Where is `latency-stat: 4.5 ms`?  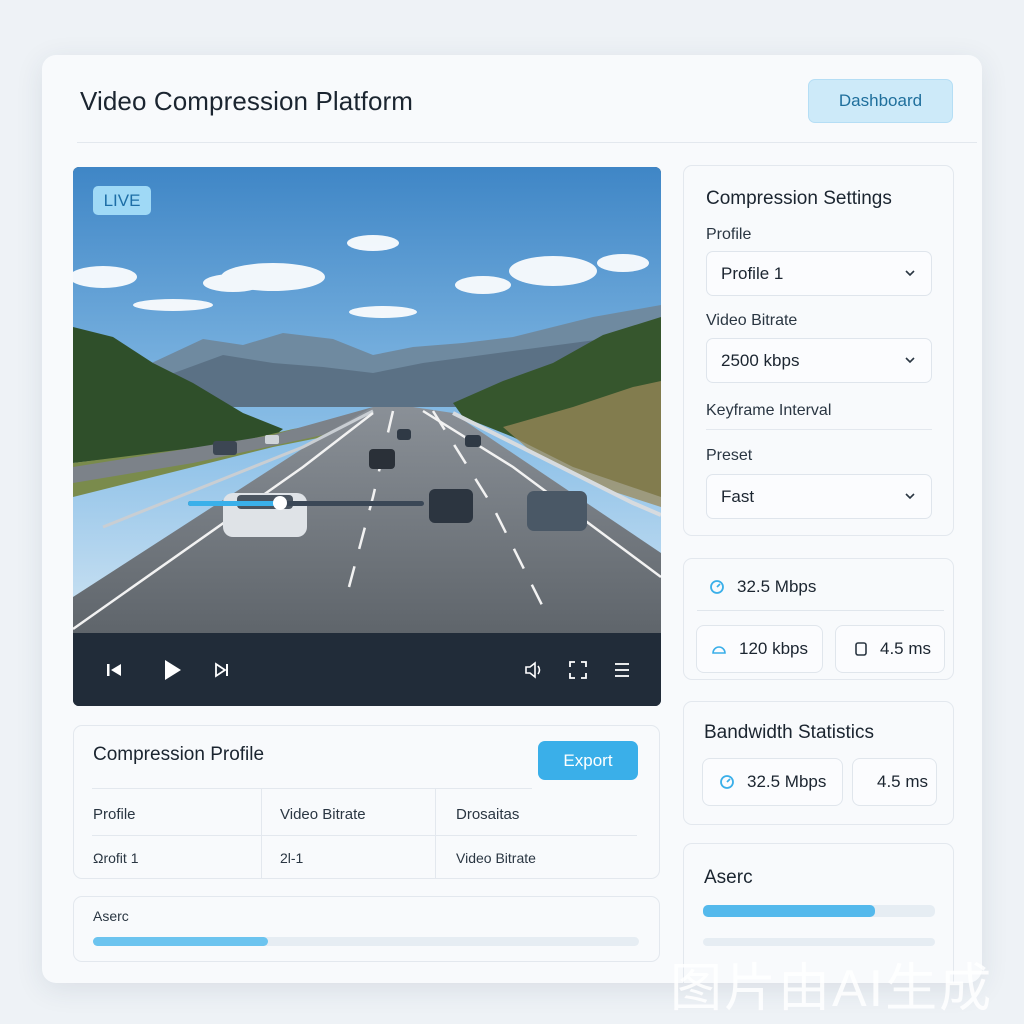
latency-stat: 4.5 ms is located at coordinates (890, 649).